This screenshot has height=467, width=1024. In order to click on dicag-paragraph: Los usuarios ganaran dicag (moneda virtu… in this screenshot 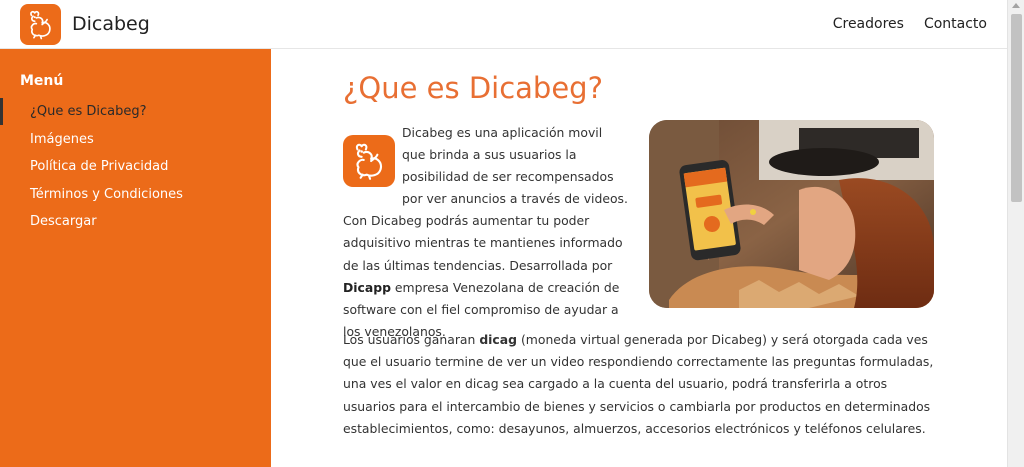, I will do `click(638, 384)`.